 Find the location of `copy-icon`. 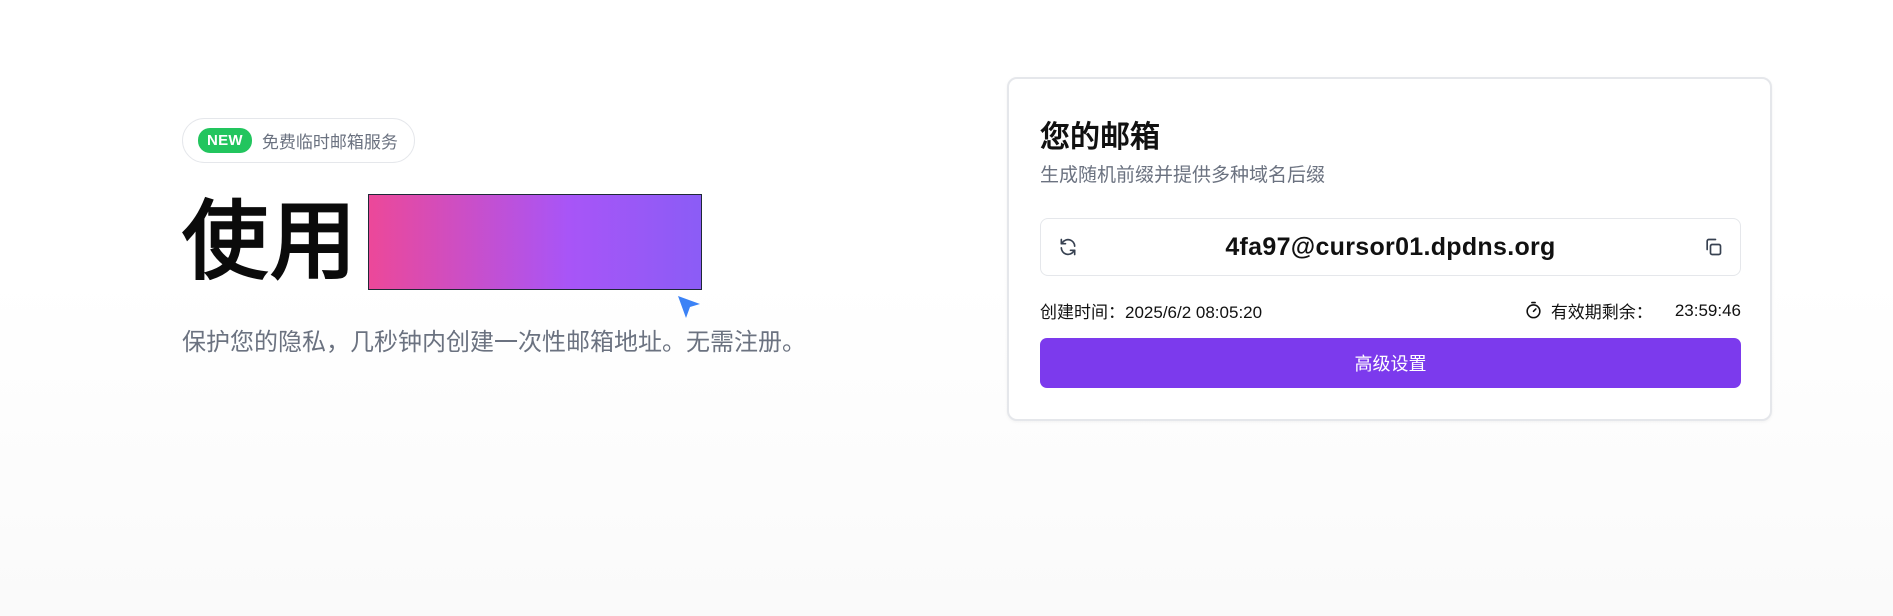

copy-icon is located at coordinates (1714, 247).